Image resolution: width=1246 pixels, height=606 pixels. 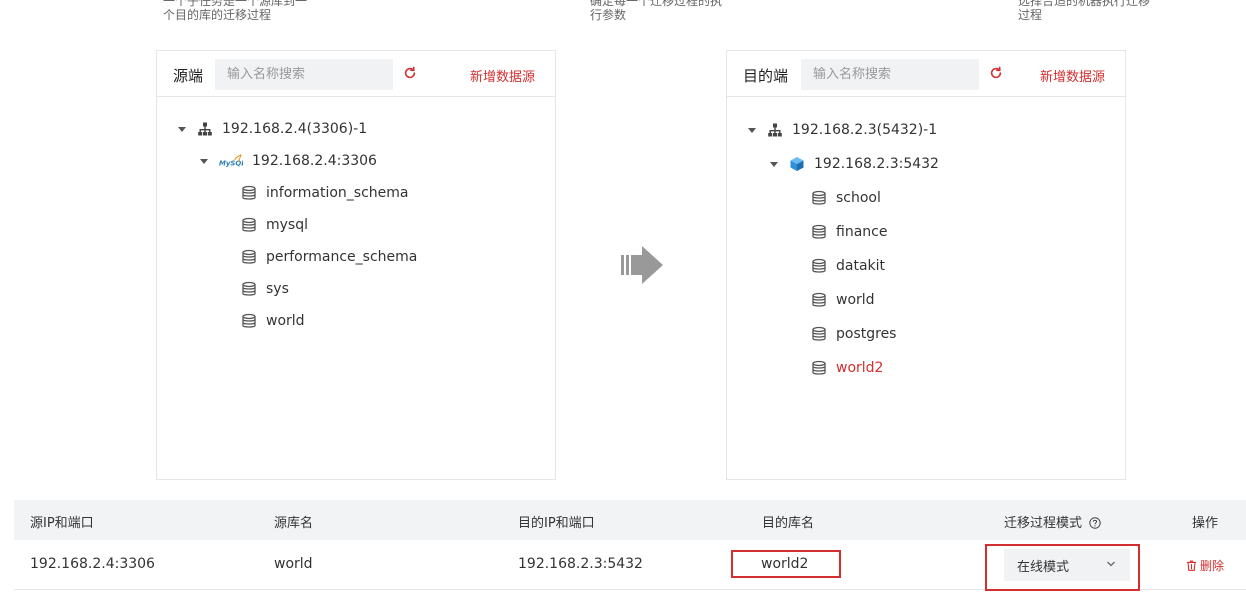 I want to click on cell-dst-ip: 192.168.2.3:5432, so click(x=580, y=564).